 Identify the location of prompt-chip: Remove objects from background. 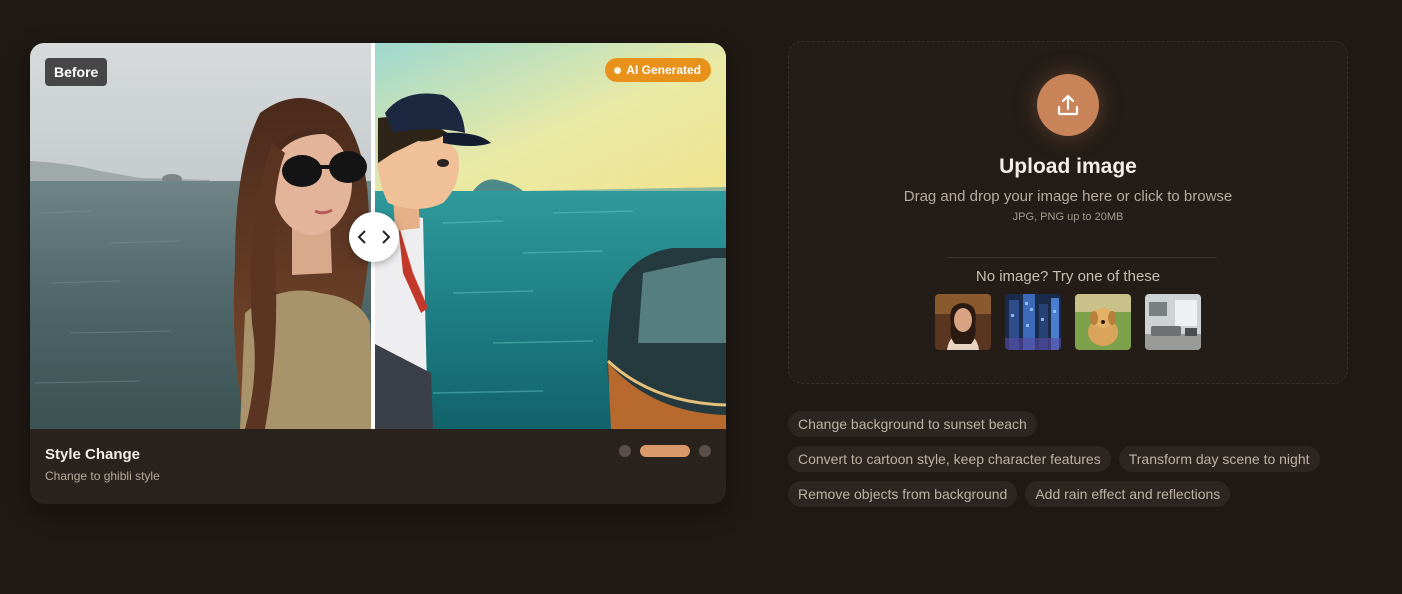
(903, 494).